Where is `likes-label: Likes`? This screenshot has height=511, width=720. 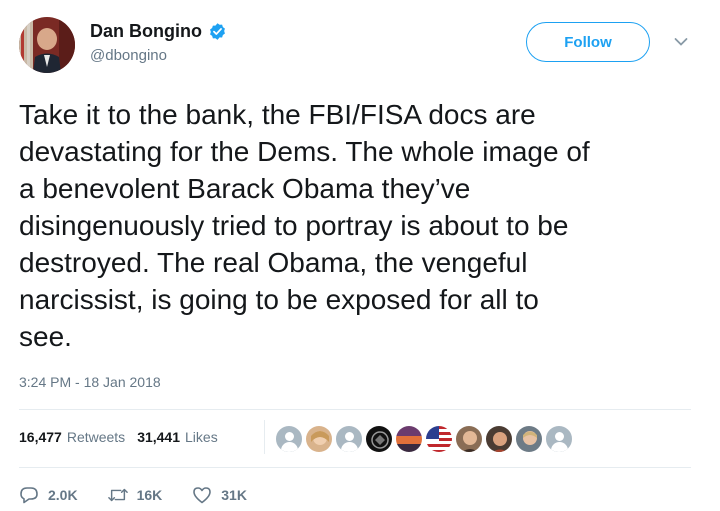
likes-label: Likes is located at coordinates (201, 437).